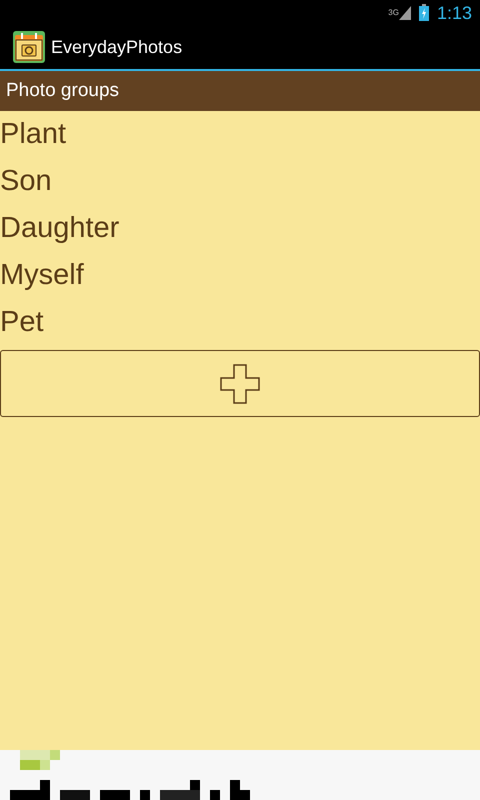  I want to click on clock-time: 1:13, so click(454, 13).